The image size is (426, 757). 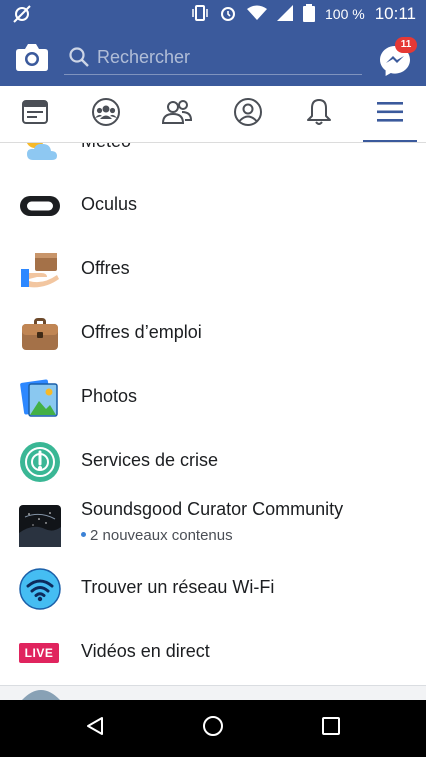 I want to click on menu-icon, so click(x=390, y=114).